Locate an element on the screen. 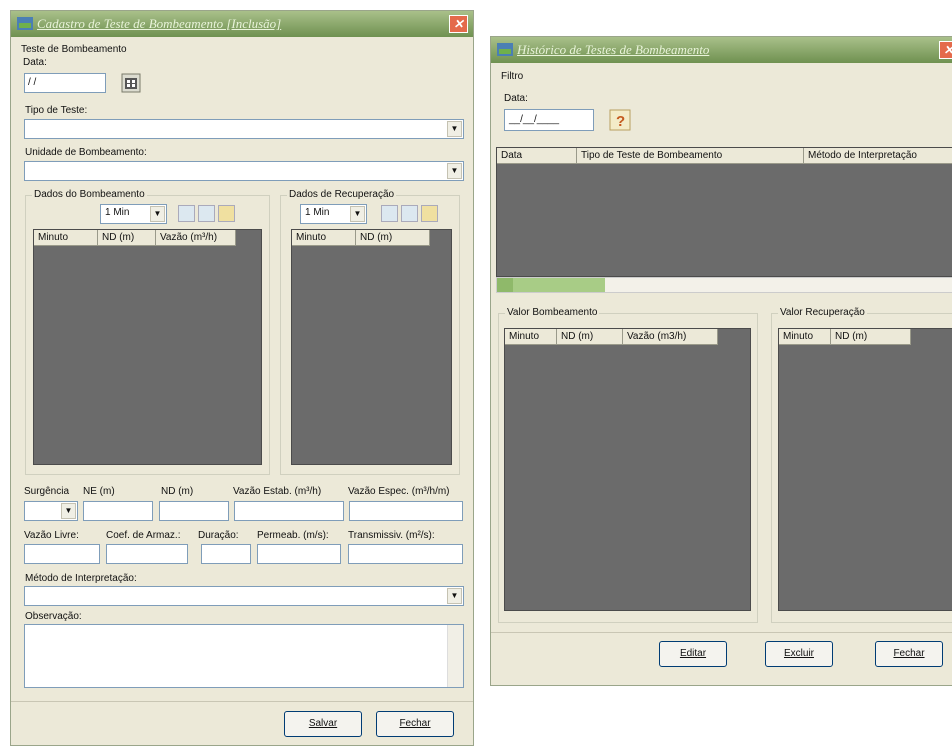  help-icon: ? is located at coordinates (620, 120).